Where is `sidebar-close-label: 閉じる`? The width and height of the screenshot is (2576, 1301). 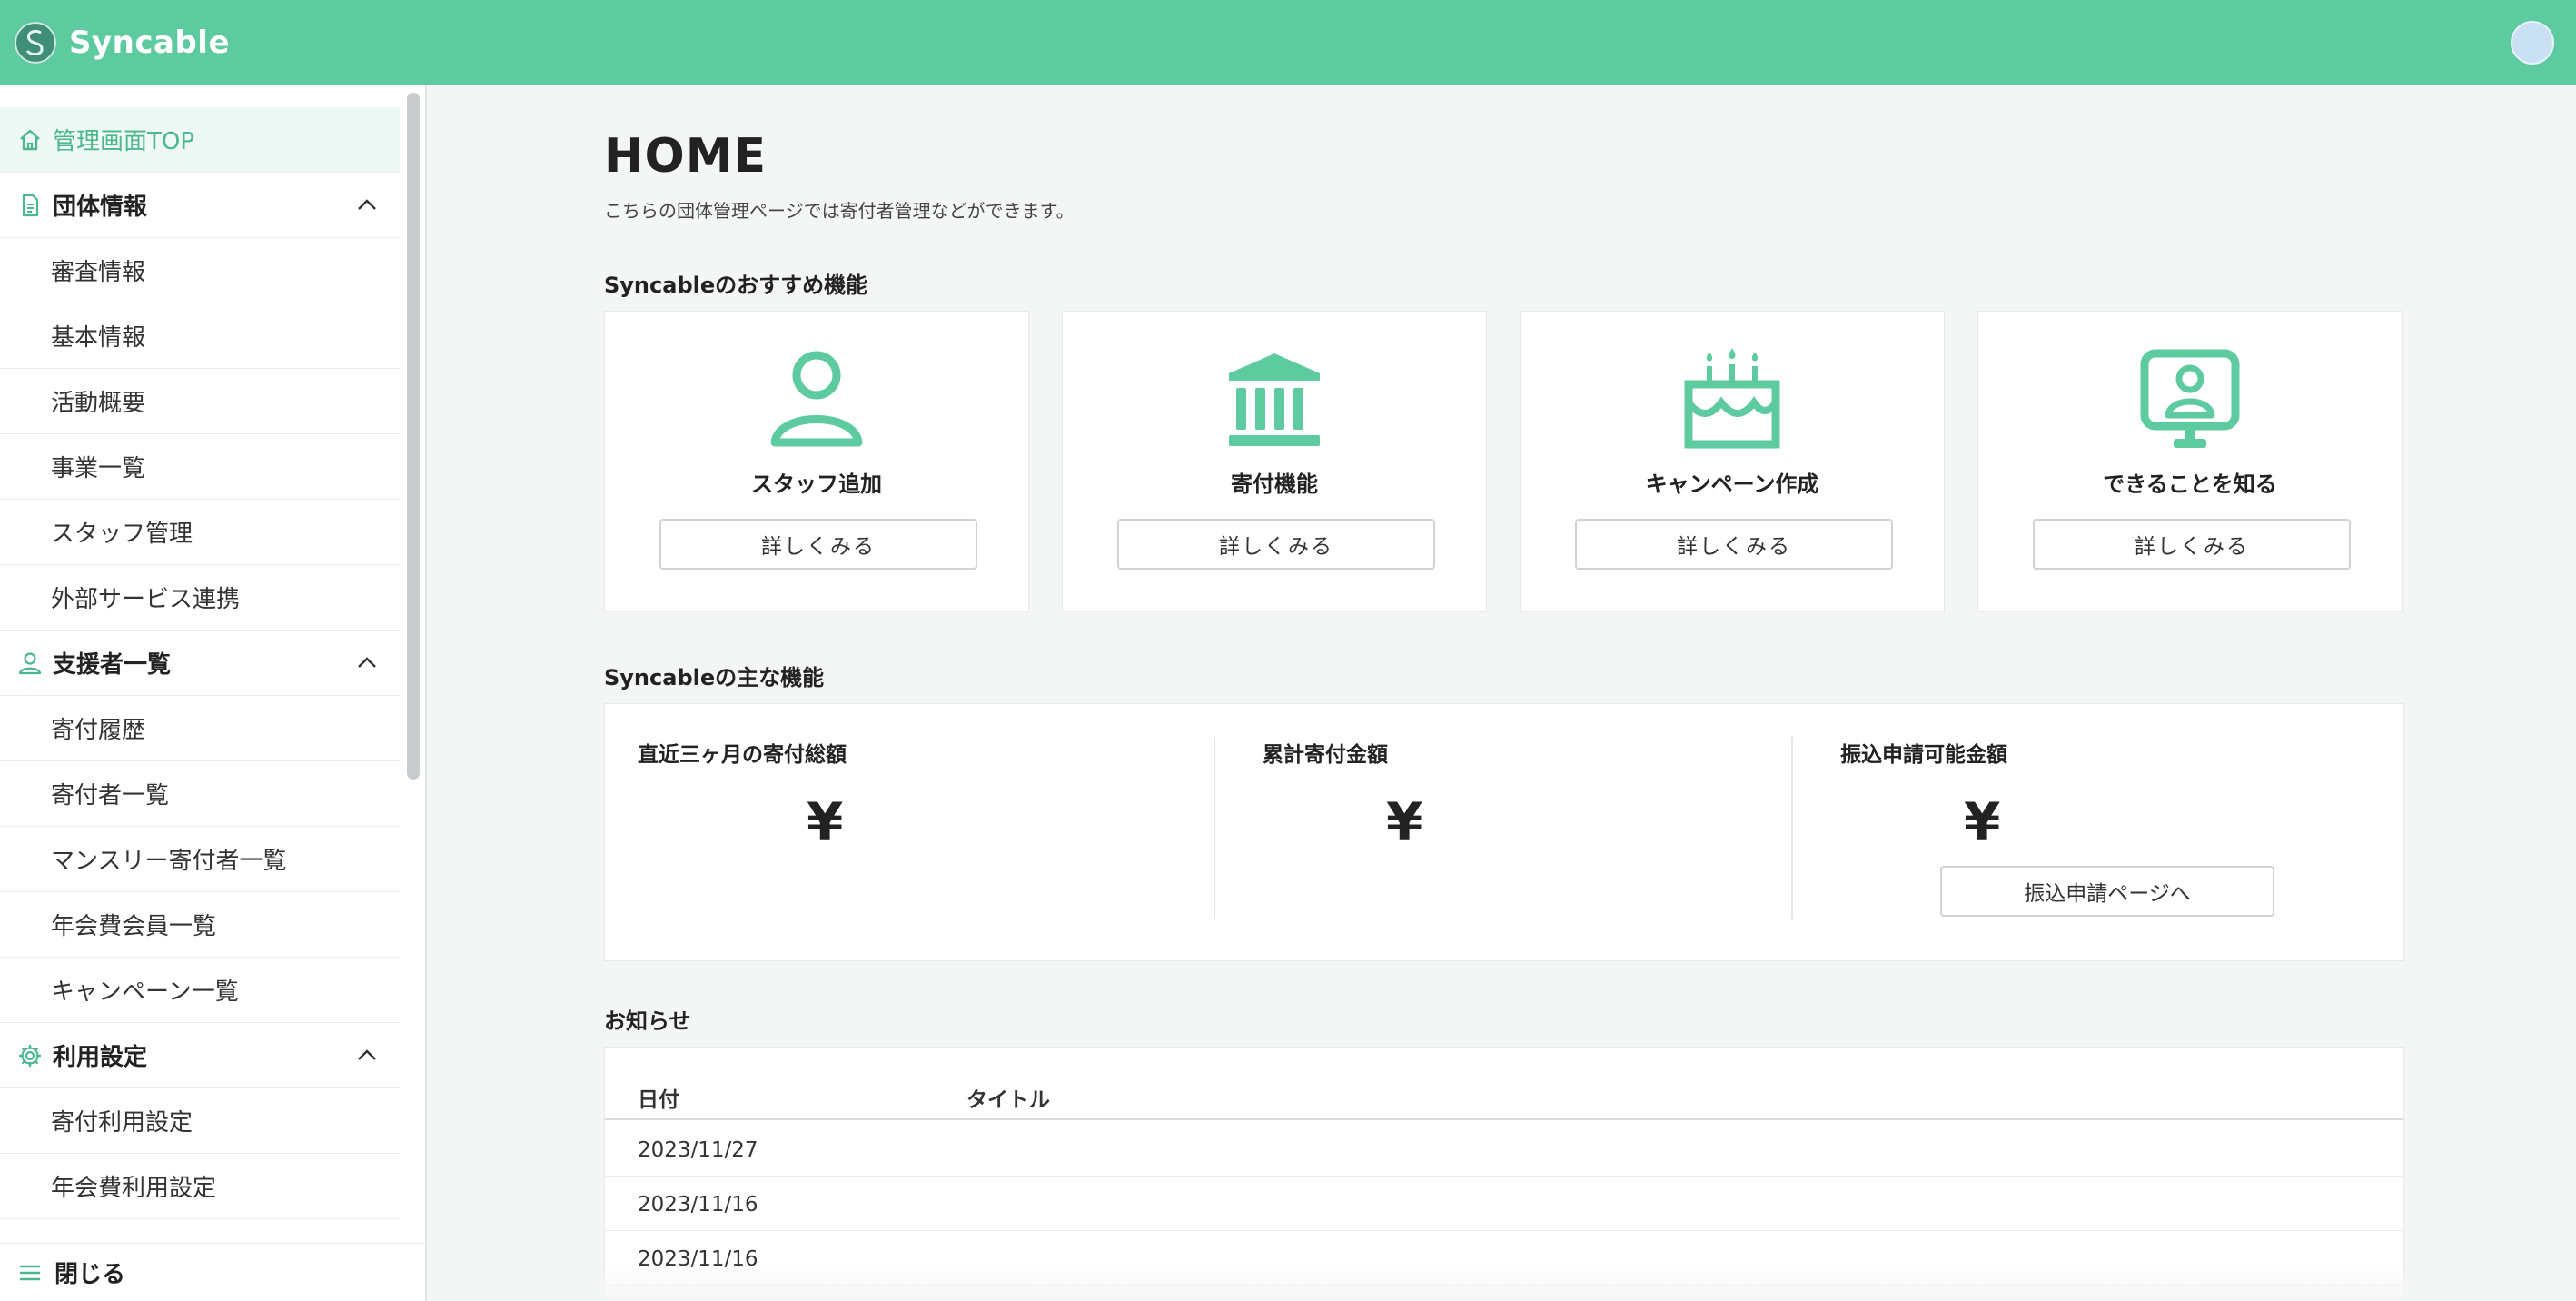 sidebar-close-label: 閉じる is located at coordinates (90, 1274).